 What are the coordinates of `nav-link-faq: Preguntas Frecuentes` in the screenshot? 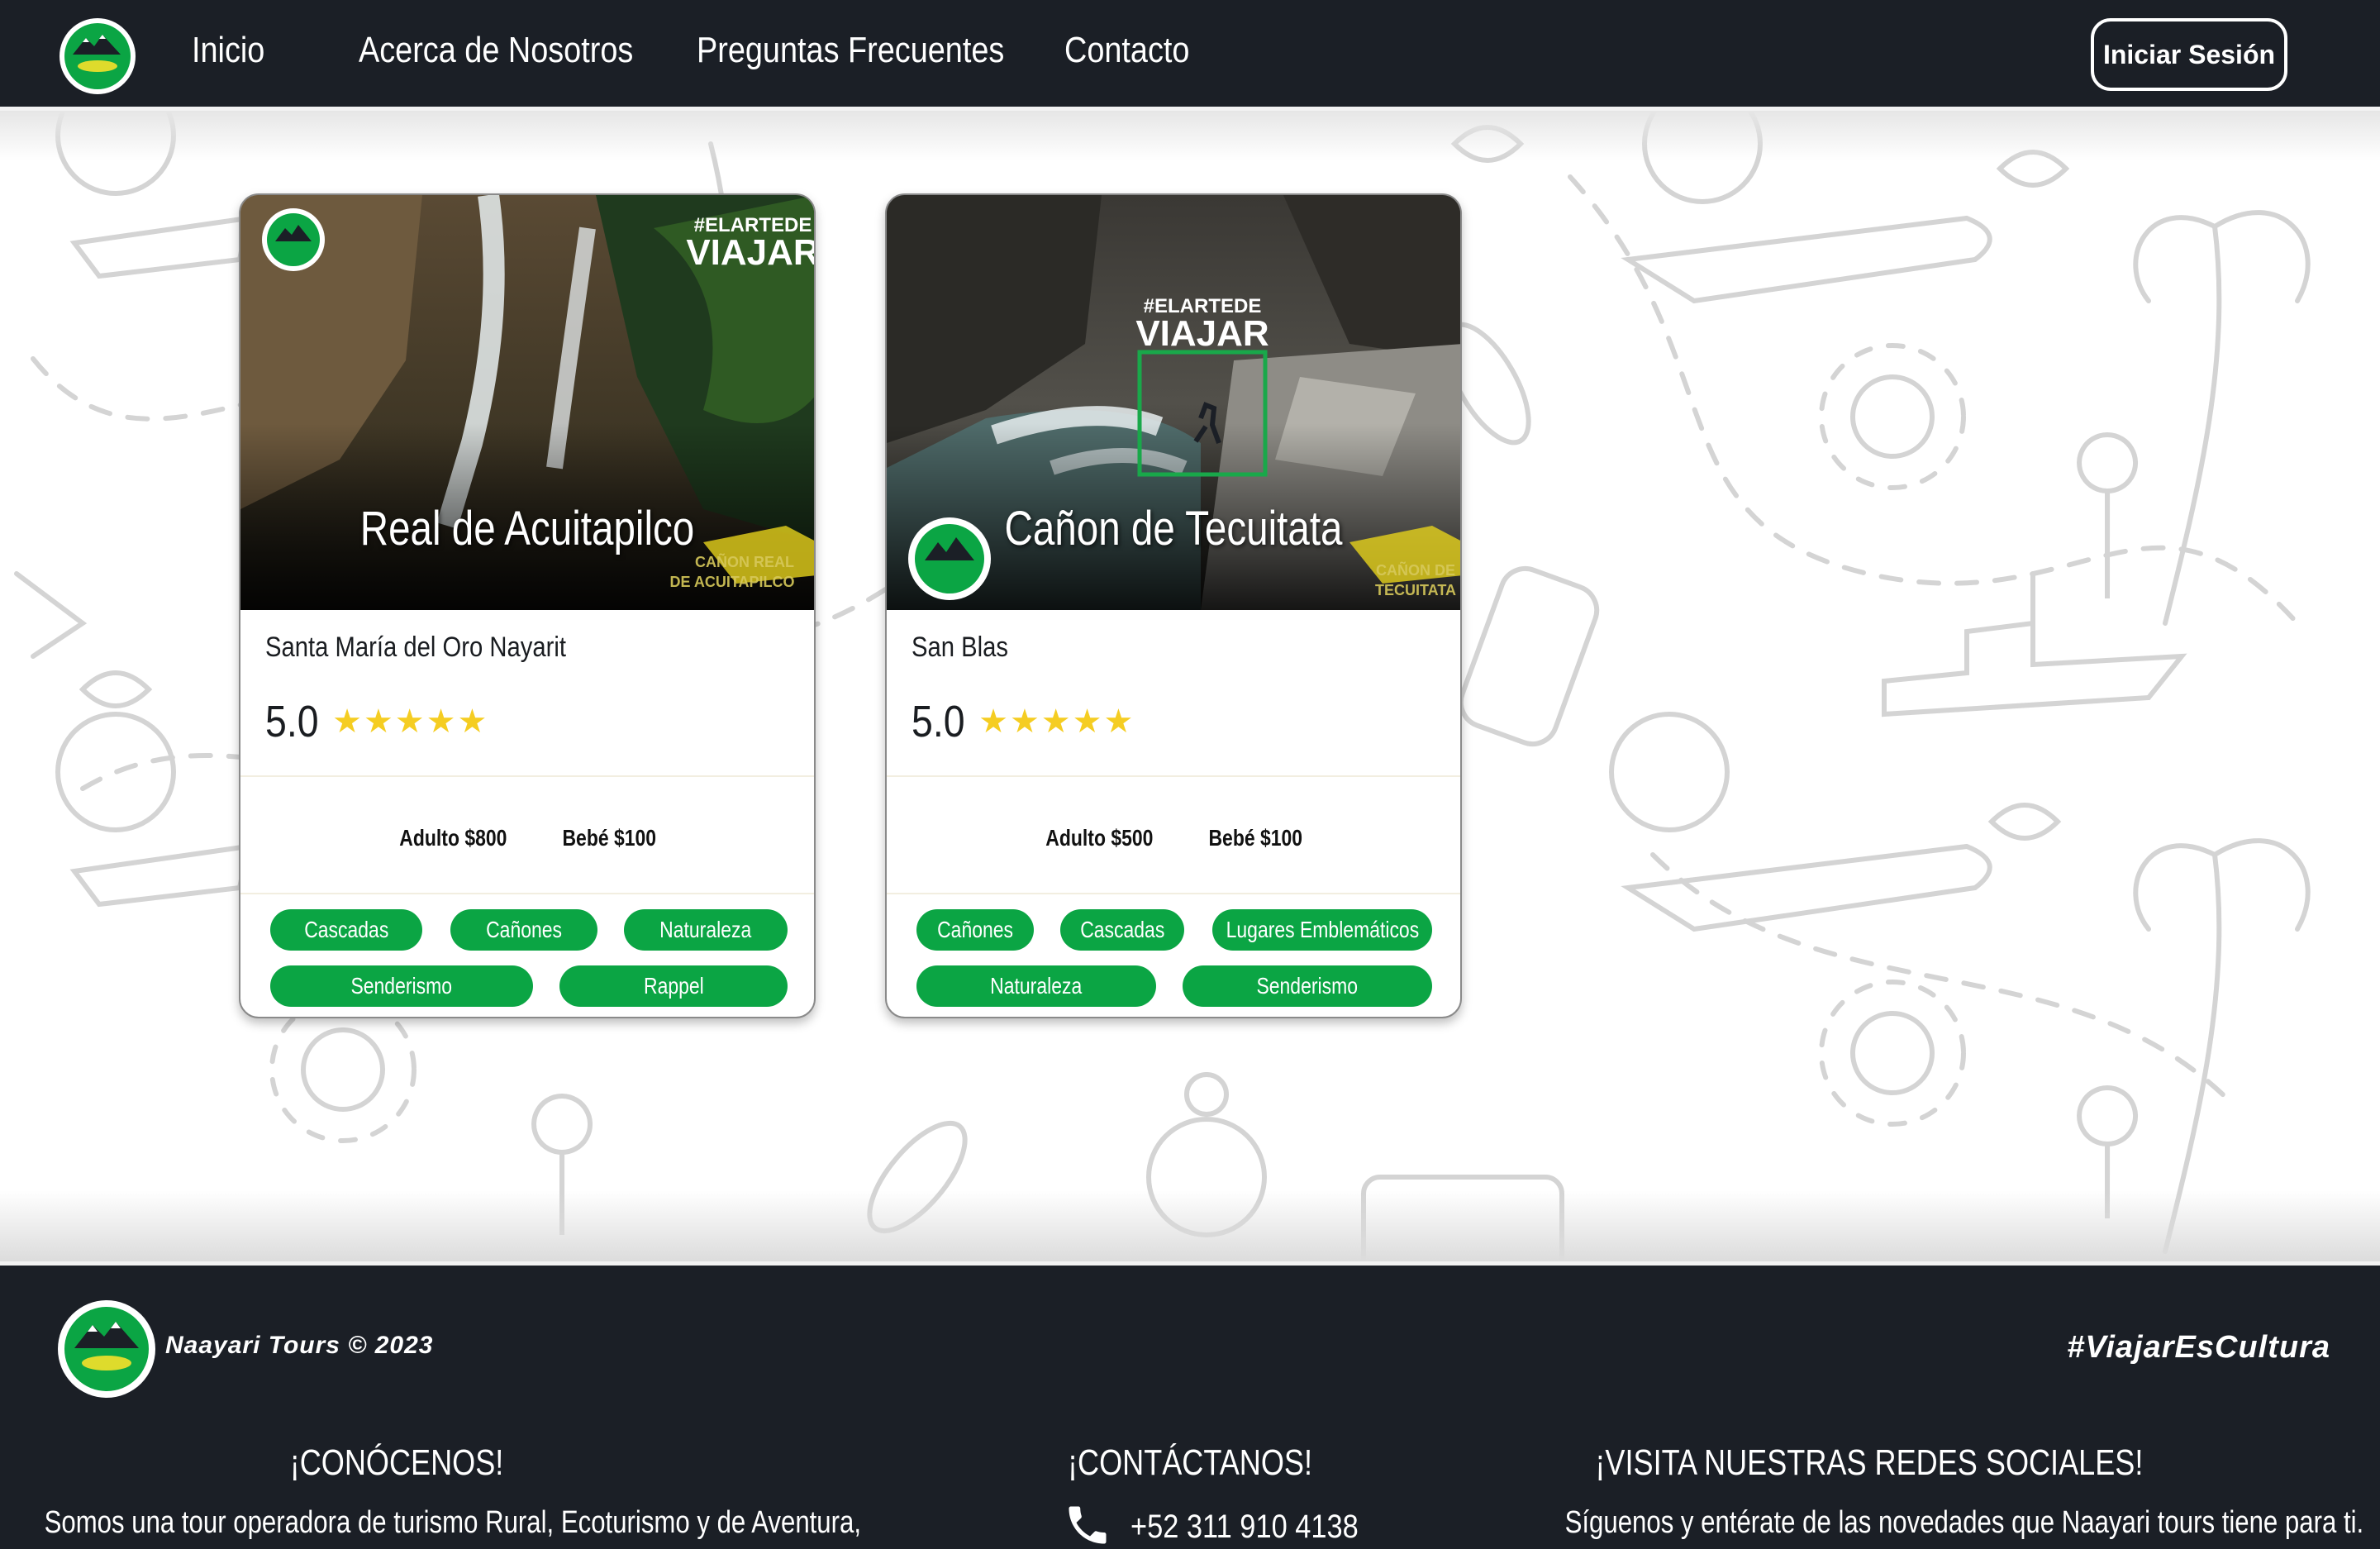 It's located at (850, 50).